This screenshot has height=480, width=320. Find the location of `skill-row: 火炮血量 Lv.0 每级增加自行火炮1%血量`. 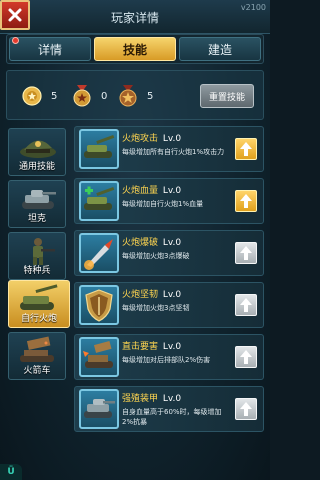

skill-row: 火炮血量 Lv.0 每级增加自行火炮1%血量 is located at coordinates (169, 201).